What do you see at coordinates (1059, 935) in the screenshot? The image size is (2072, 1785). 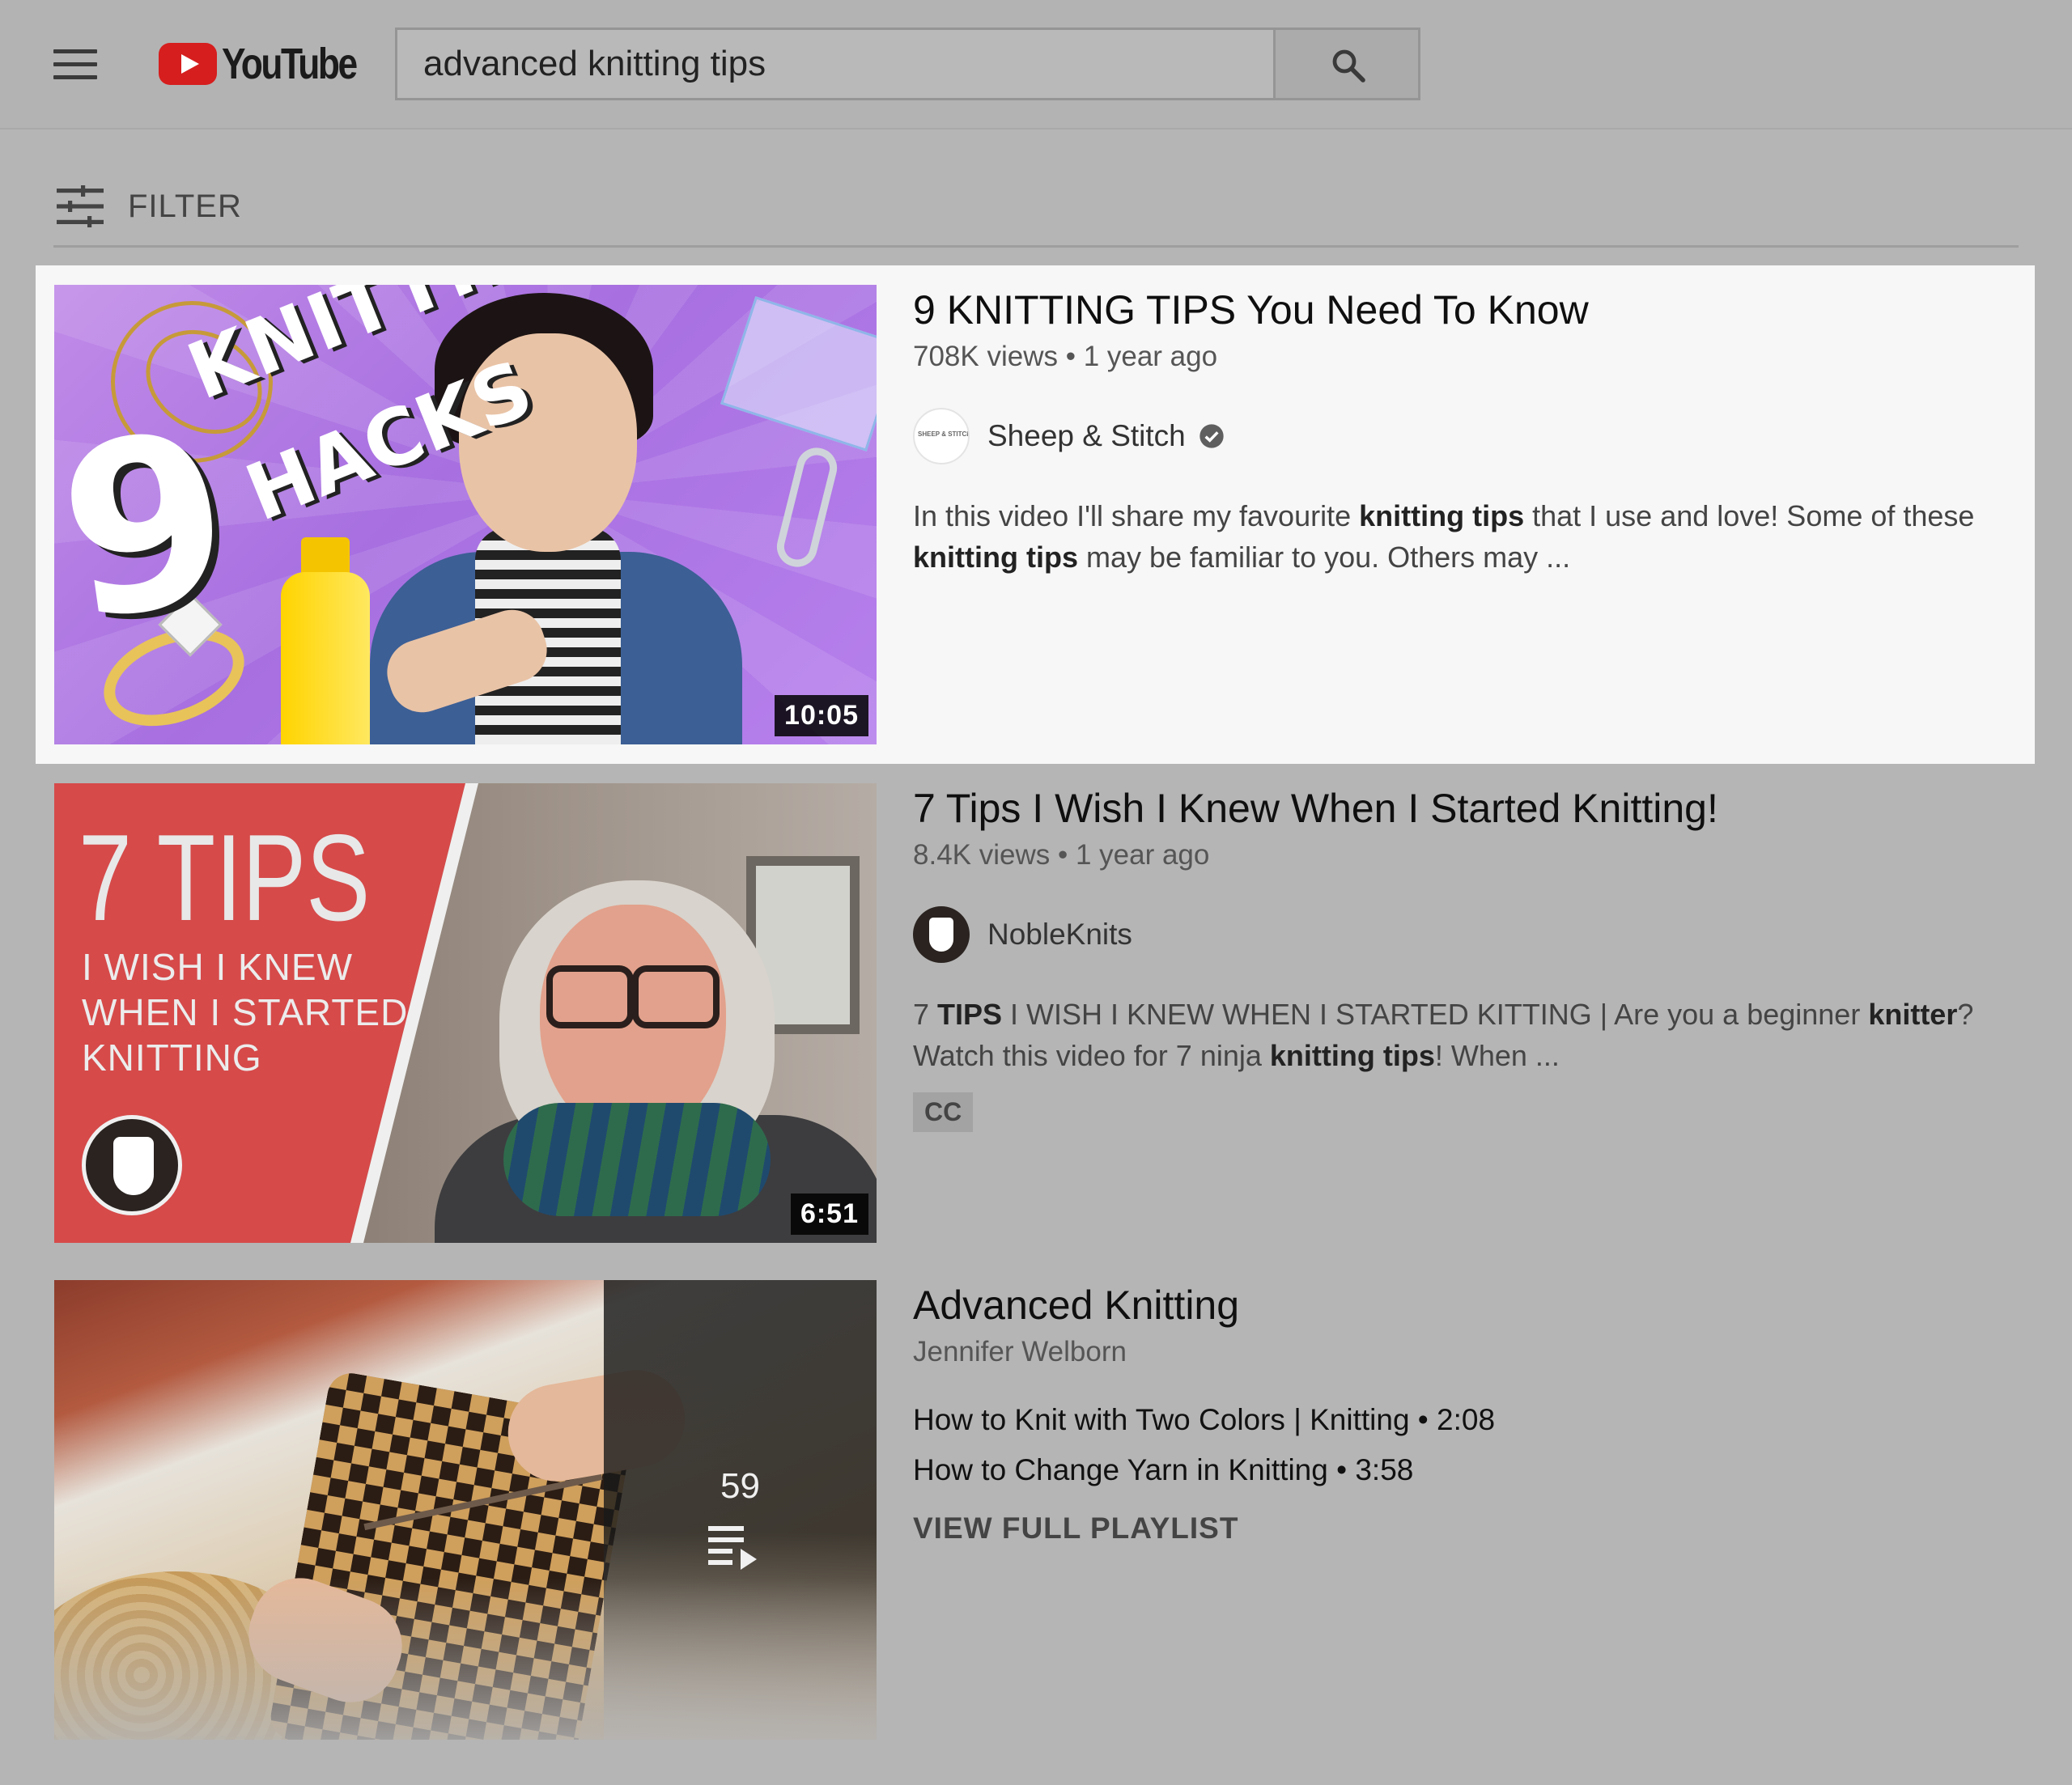 I see `channel-name: NobleKnits` at bounding box center [1059, 935].